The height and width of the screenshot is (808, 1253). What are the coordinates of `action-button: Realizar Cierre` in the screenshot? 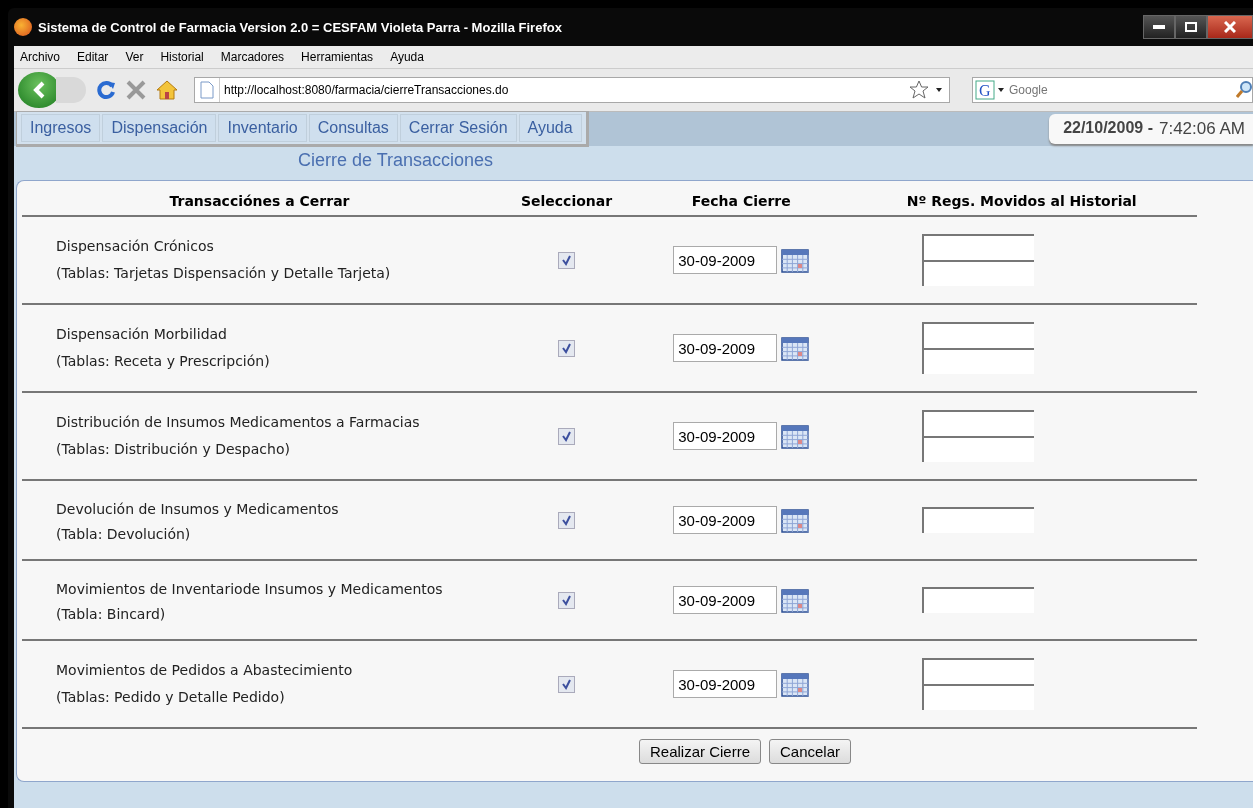 It's located at (699, 751).